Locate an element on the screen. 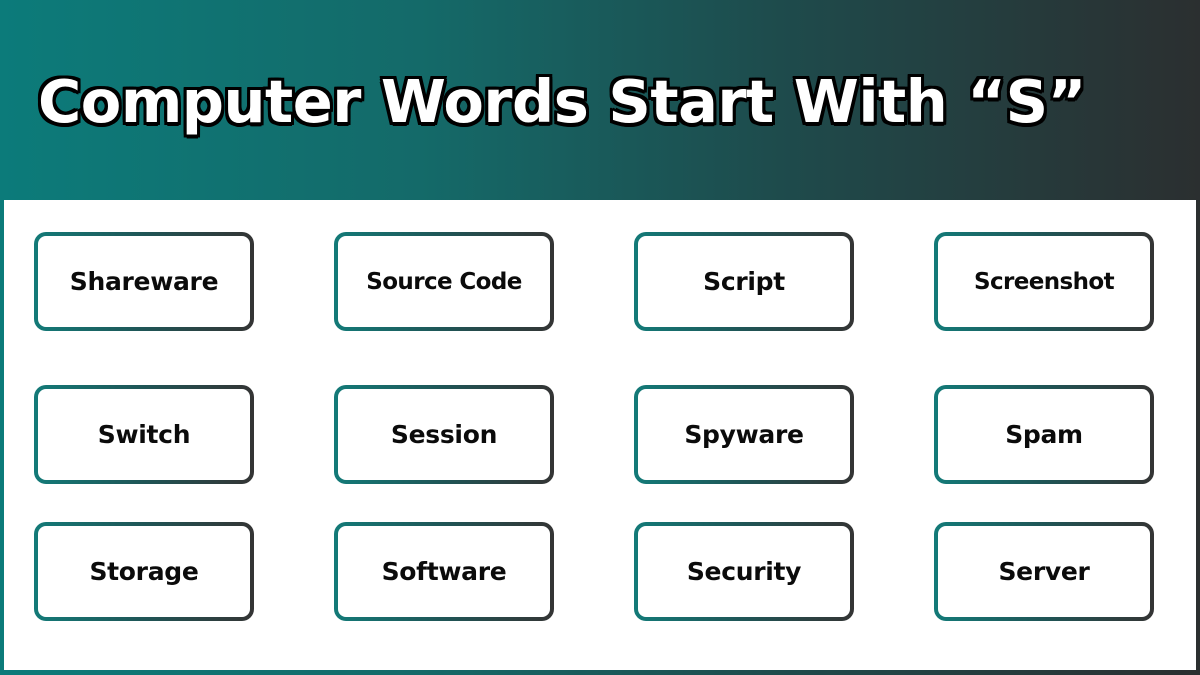 The width and height of the screenshot is (1200, 675). word-label: Server is located at coordinates (1044, 571).